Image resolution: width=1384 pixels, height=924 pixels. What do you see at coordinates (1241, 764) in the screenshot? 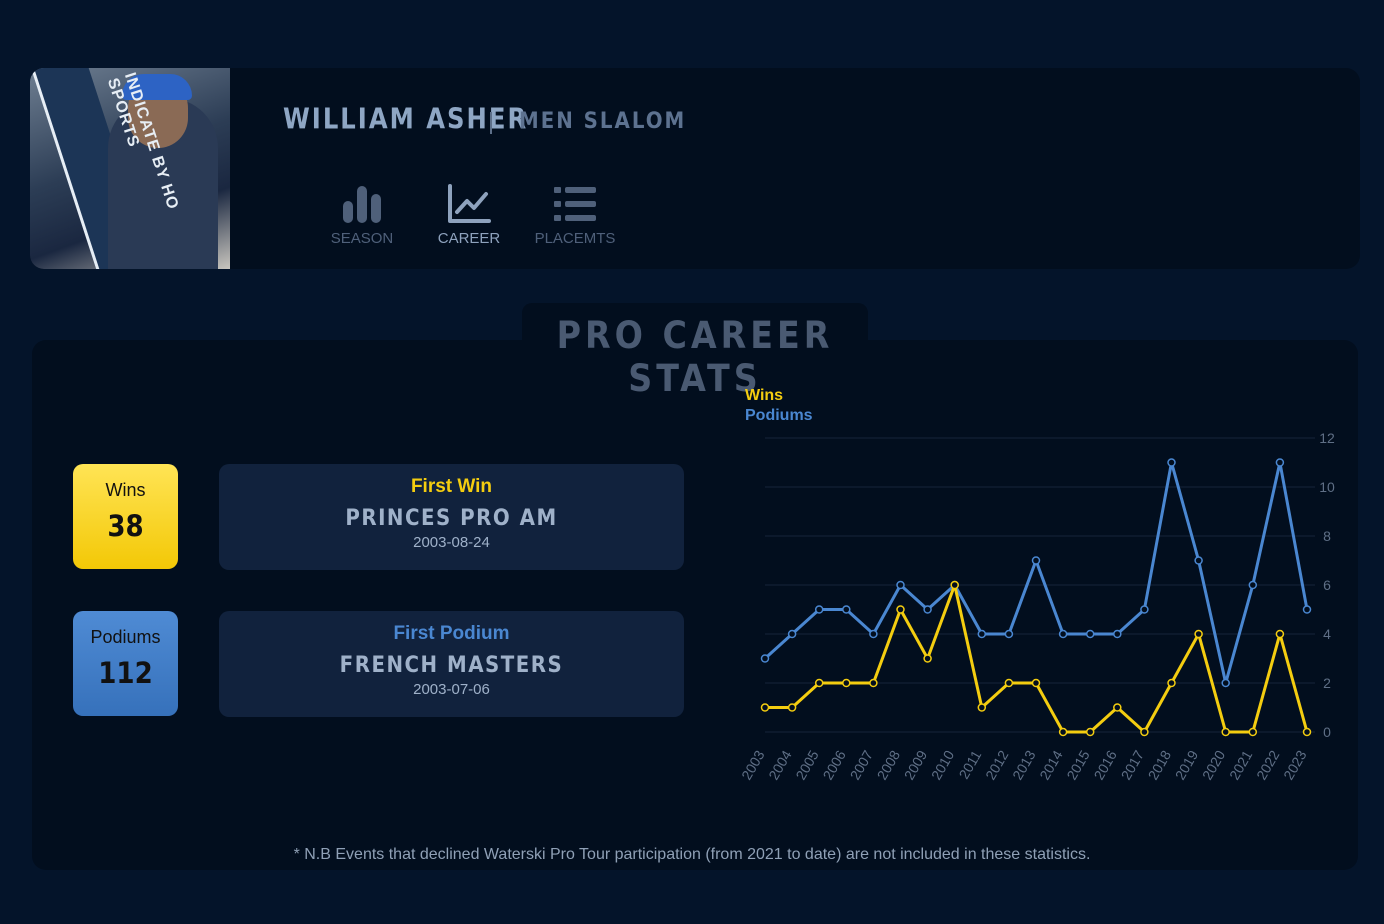
I see `x-tick-label: 2021` at bounding box center [1241, 764].